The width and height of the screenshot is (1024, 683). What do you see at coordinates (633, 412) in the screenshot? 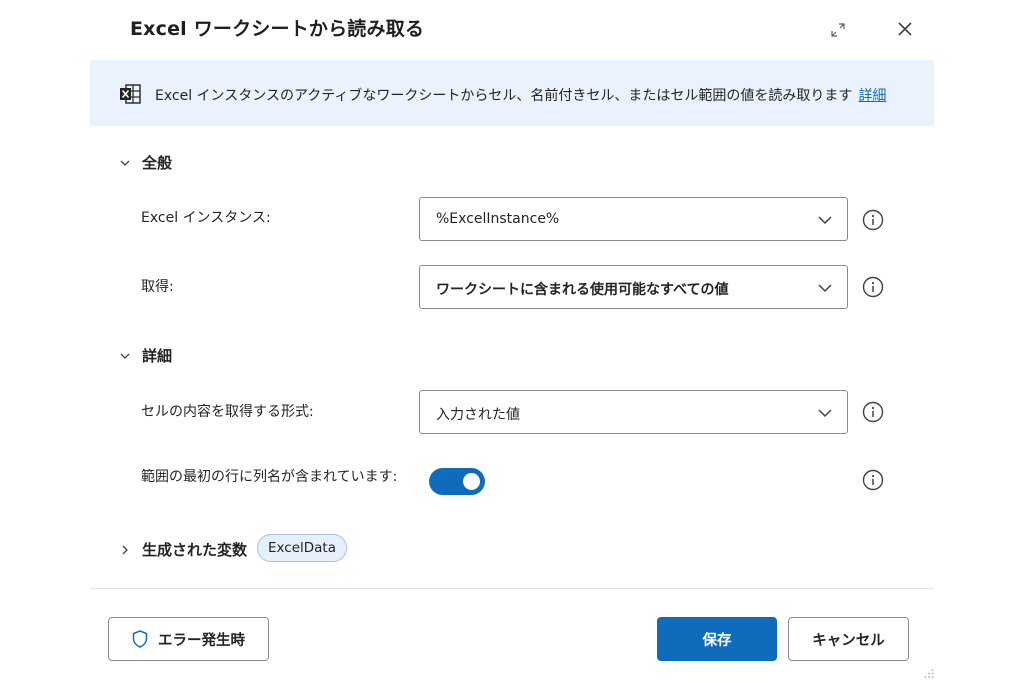
I see `cell-format-dropdown: 入力された値` at bounding box center [633, 412].